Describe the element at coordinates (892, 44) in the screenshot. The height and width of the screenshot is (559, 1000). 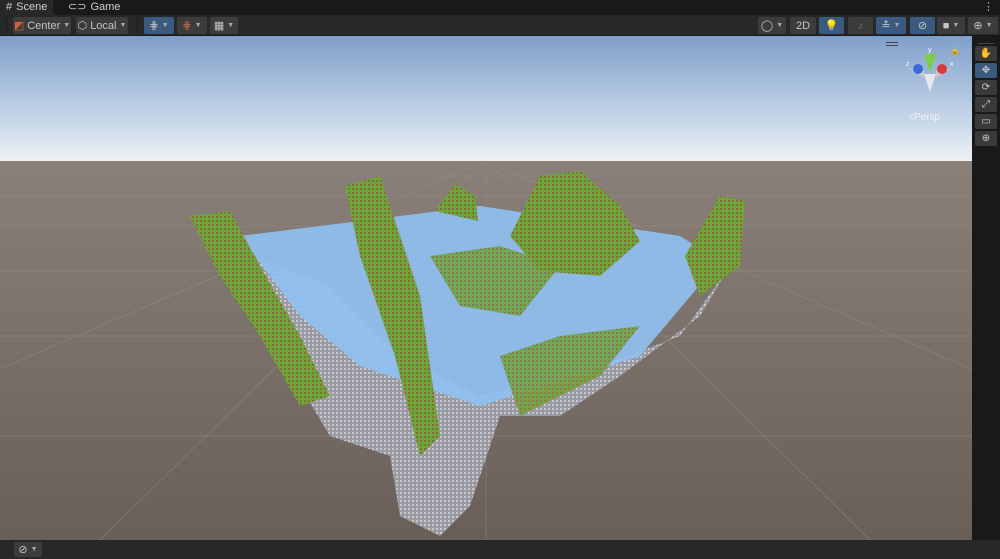
I see `overlay-menu-icon` at that location.